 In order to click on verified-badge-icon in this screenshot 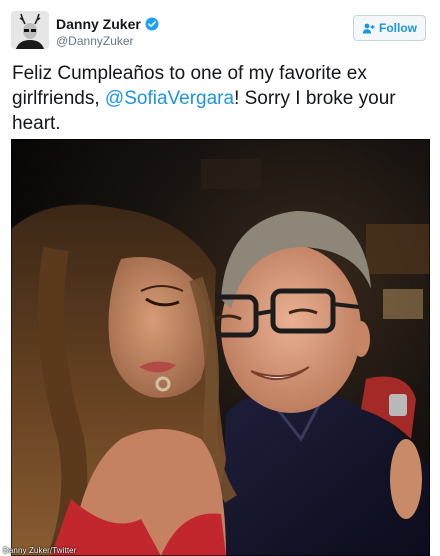, I will do `click(152, 24)`.